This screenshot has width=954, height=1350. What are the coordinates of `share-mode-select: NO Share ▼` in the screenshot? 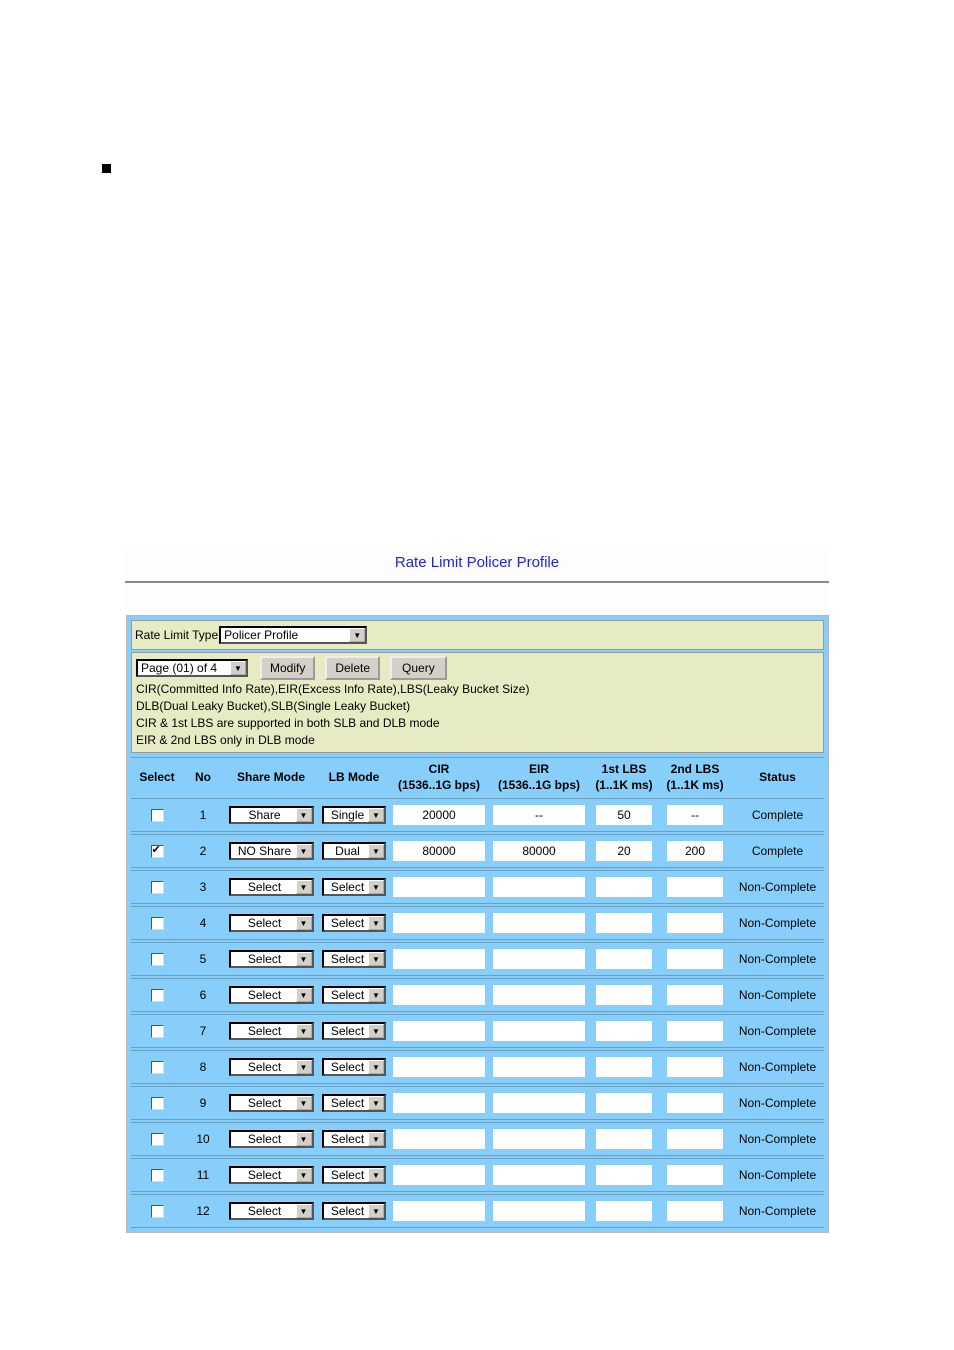 It's located at (271, 851).